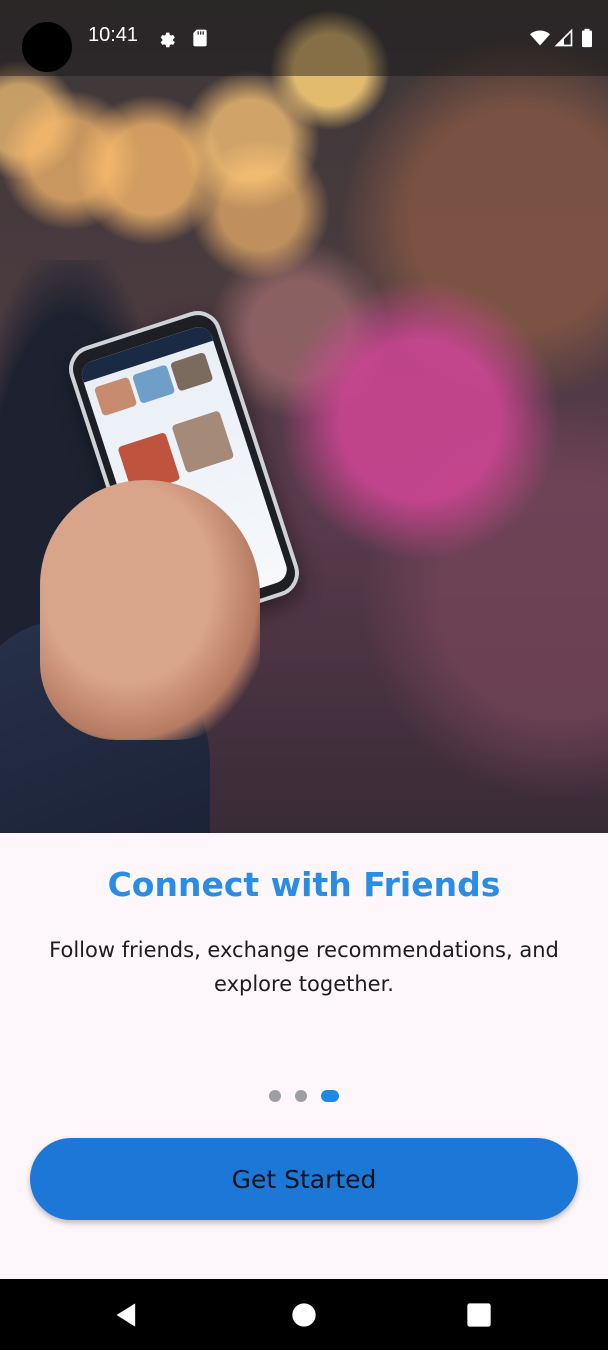  I want to click on settings-icon, so click(167, 40).